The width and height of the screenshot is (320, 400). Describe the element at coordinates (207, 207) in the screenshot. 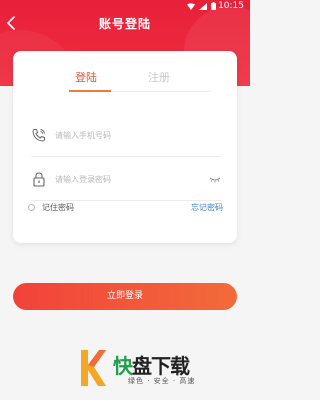

I see `forgot-password-link: 忘记密码` at that location.